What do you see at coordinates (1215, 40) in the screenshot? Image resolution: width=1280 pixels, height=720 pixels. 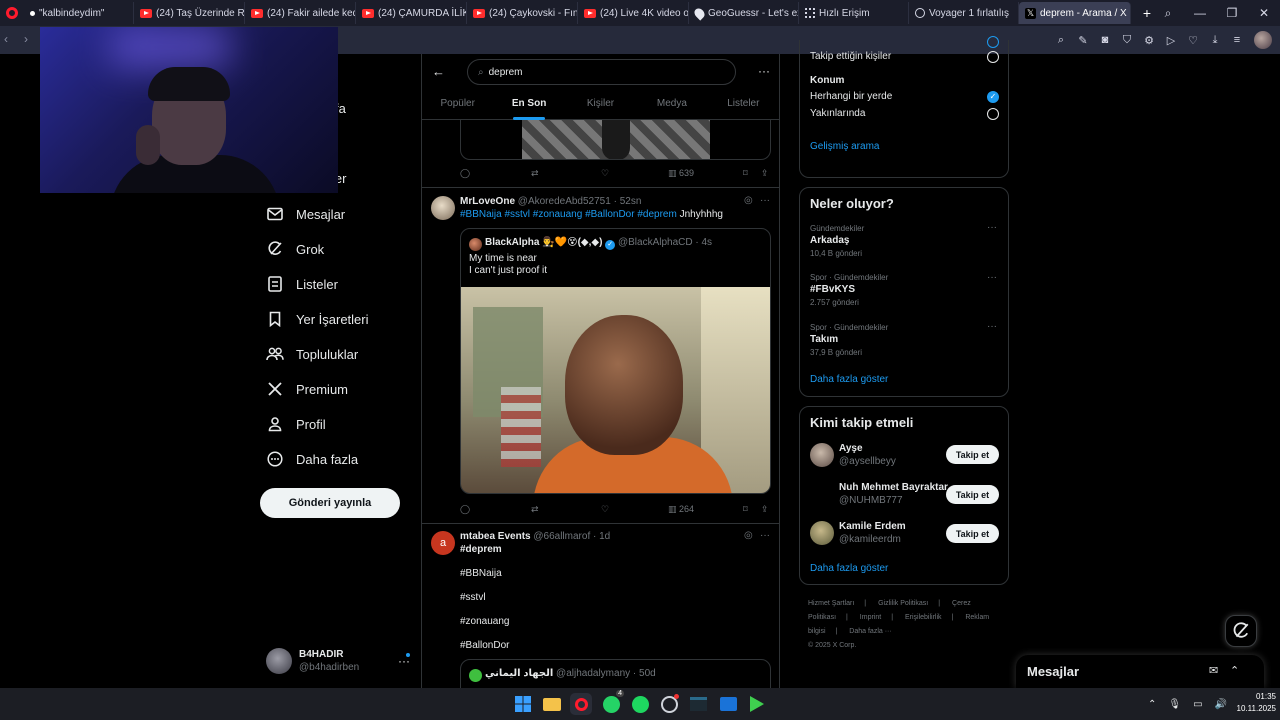 I see `download-icon: ⤓` at bounding box center [1215, 40].